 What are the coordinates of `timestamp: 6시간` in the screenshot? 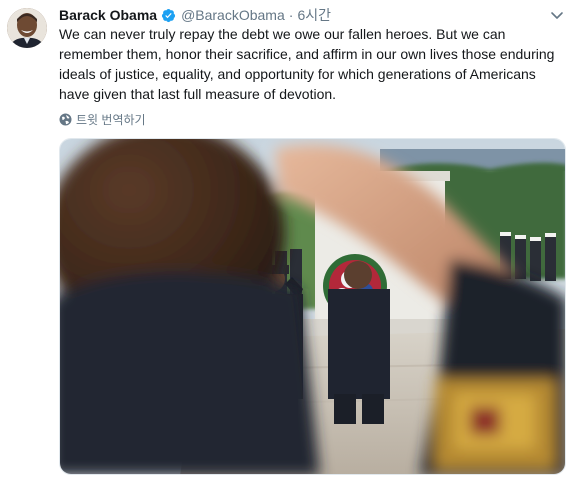 It's located at (314, 15).